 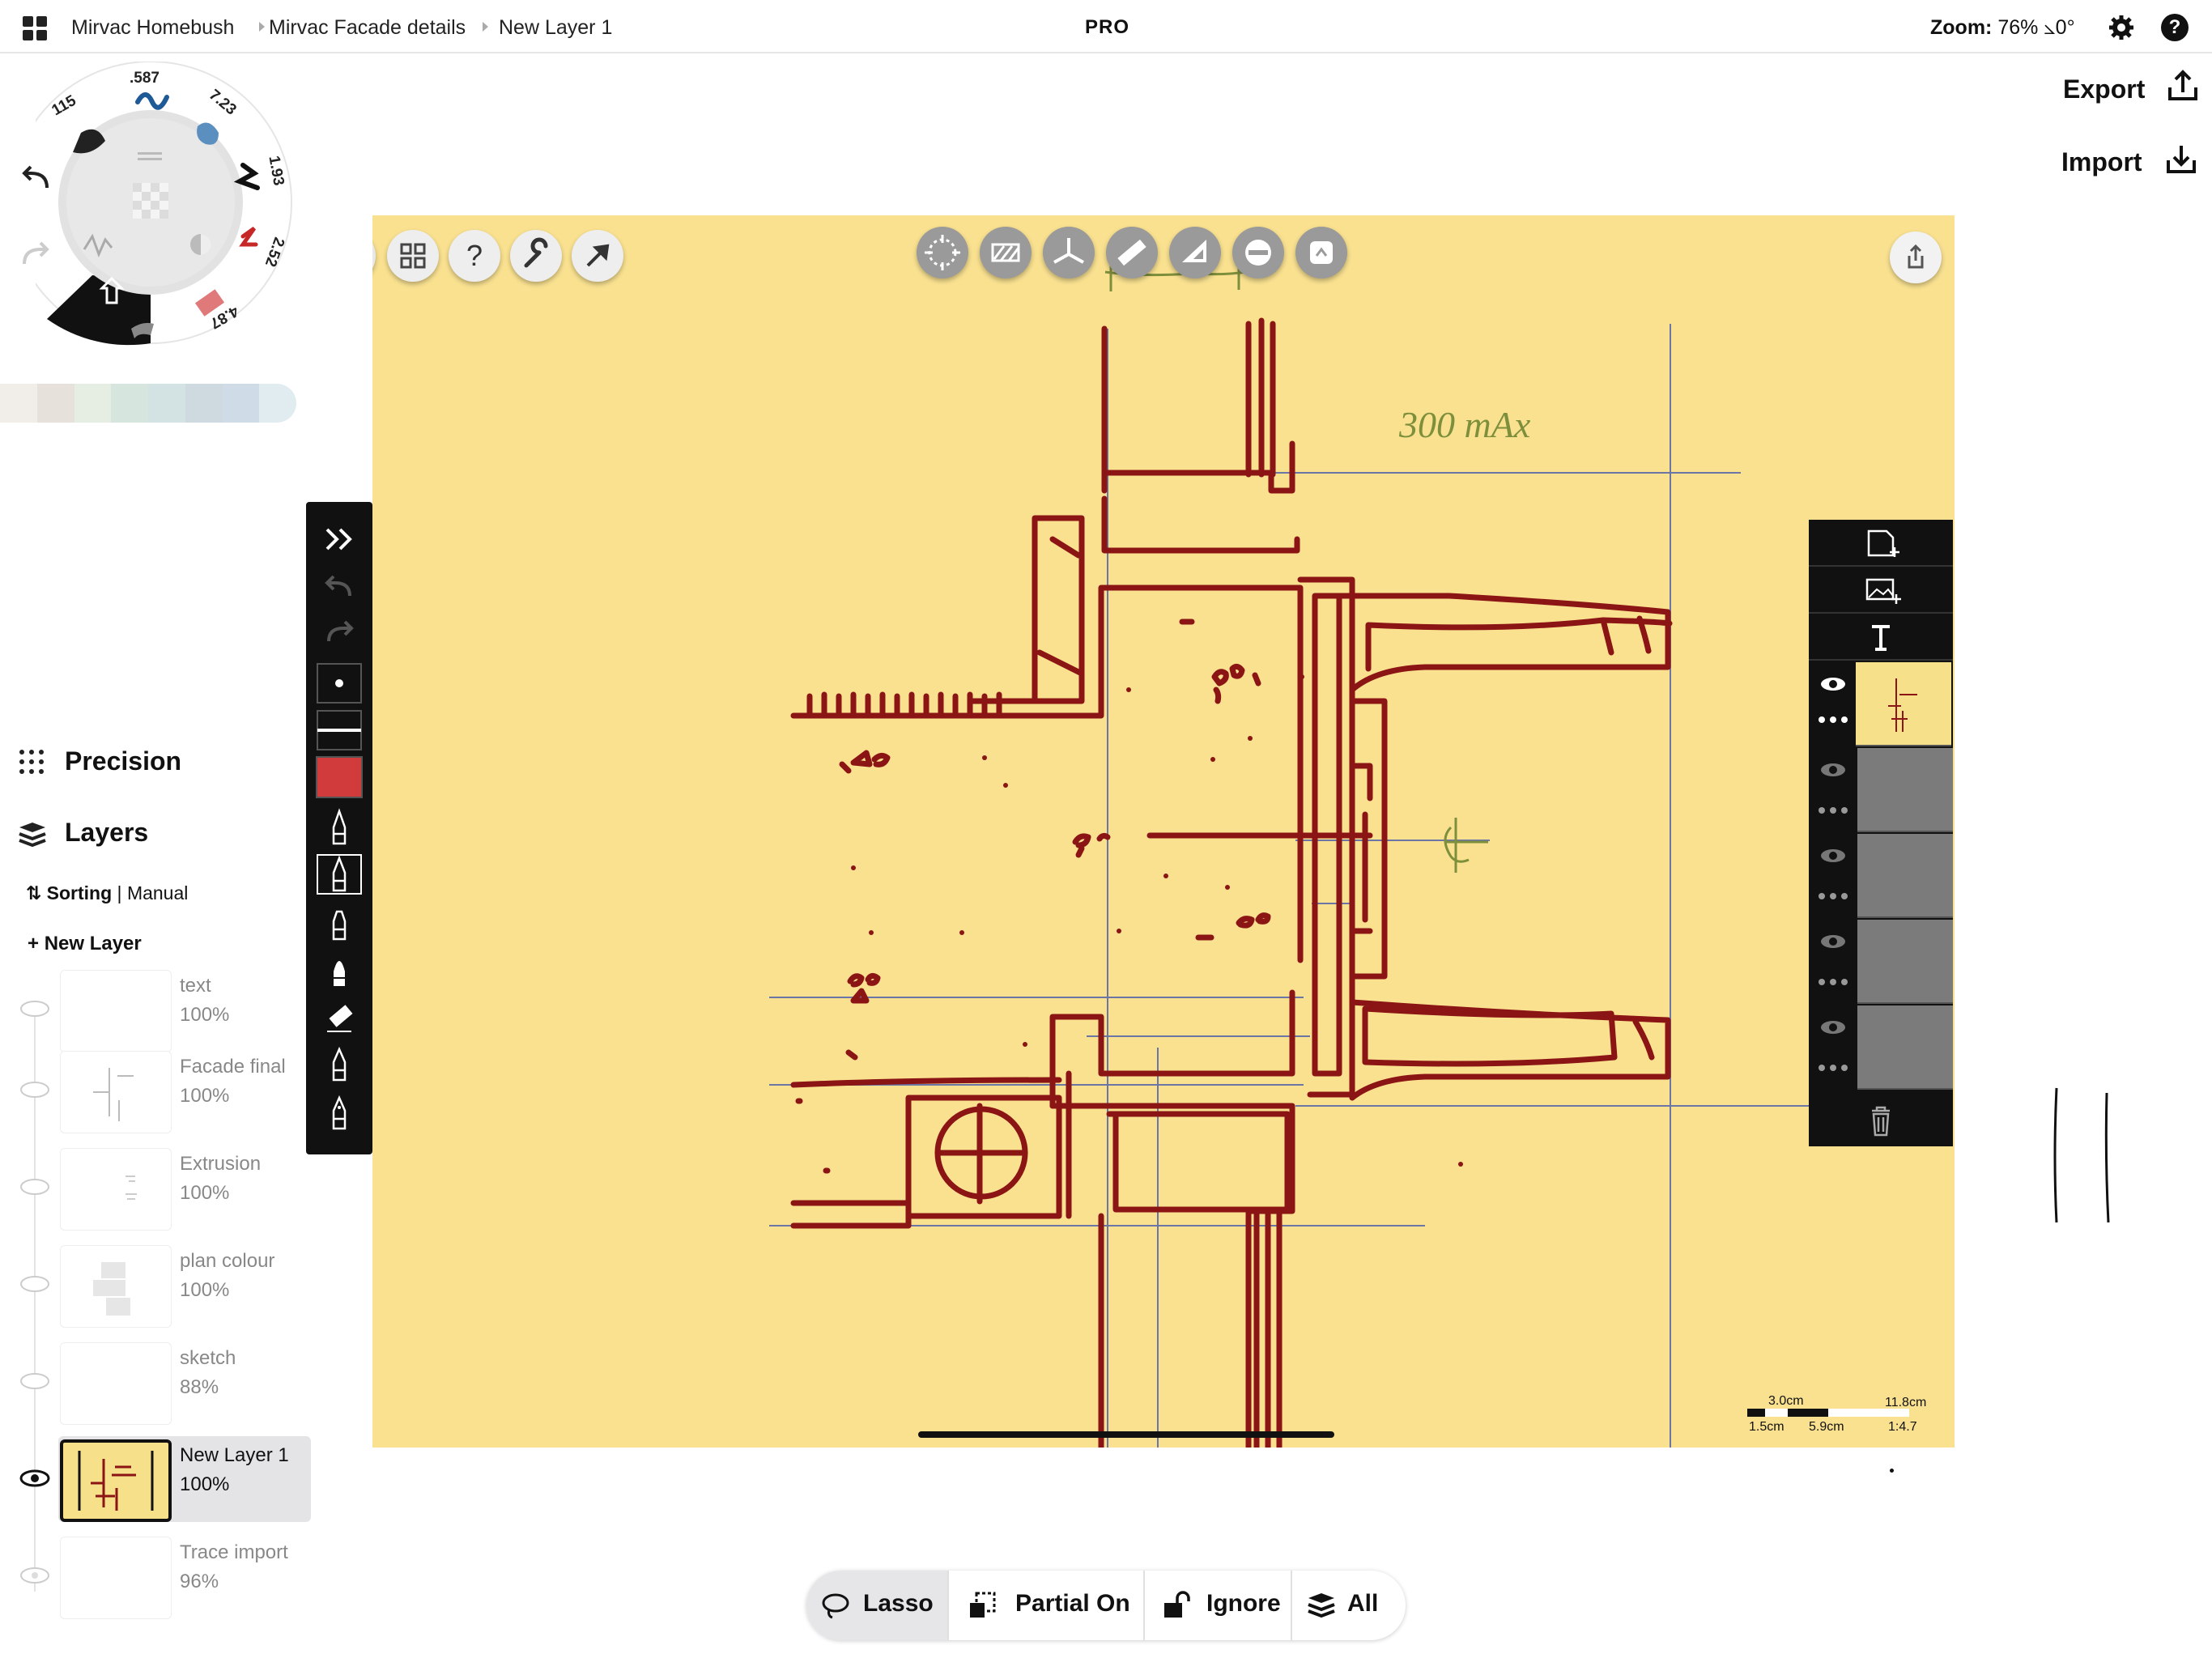 I want to click on share-canvas-button, so click(x=1916, y=257).